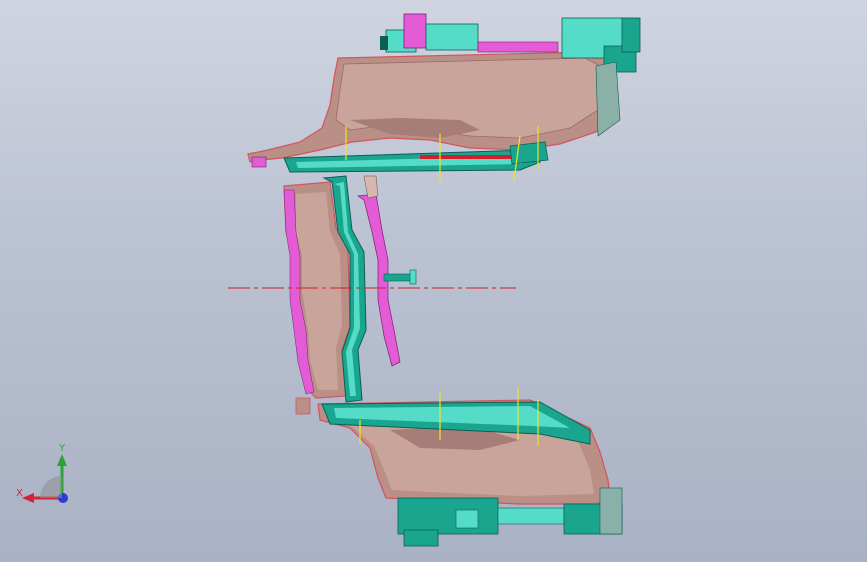 The image size is (867, 562). I want to click on y-axis-label: Y, so click(62, 448).